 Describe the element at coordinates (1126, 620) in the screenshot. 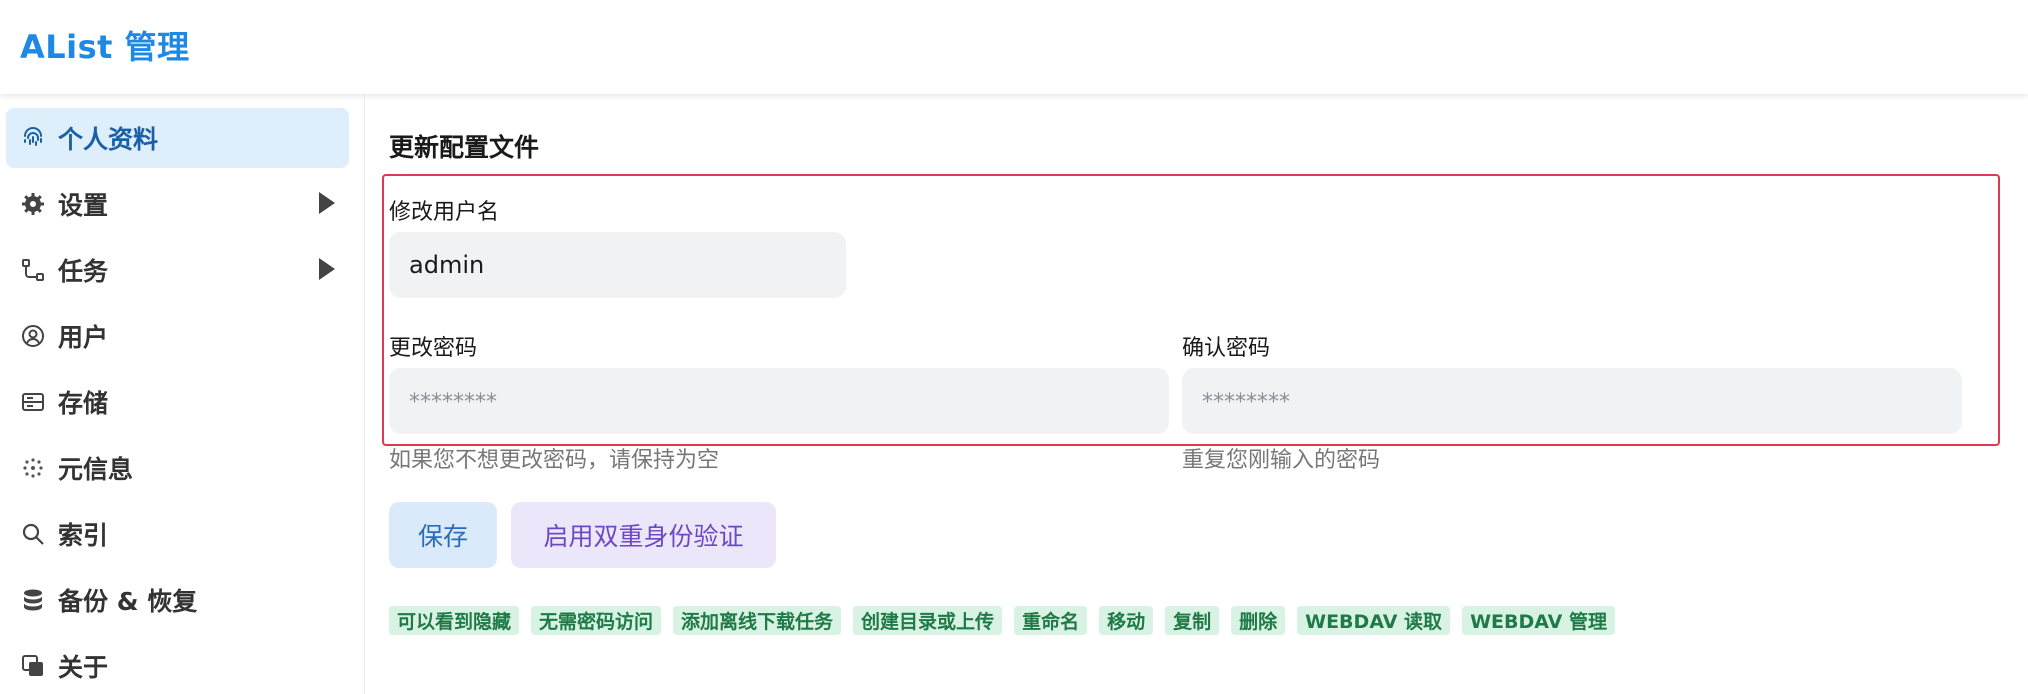

I see `permission-badge: 移动` at that location.